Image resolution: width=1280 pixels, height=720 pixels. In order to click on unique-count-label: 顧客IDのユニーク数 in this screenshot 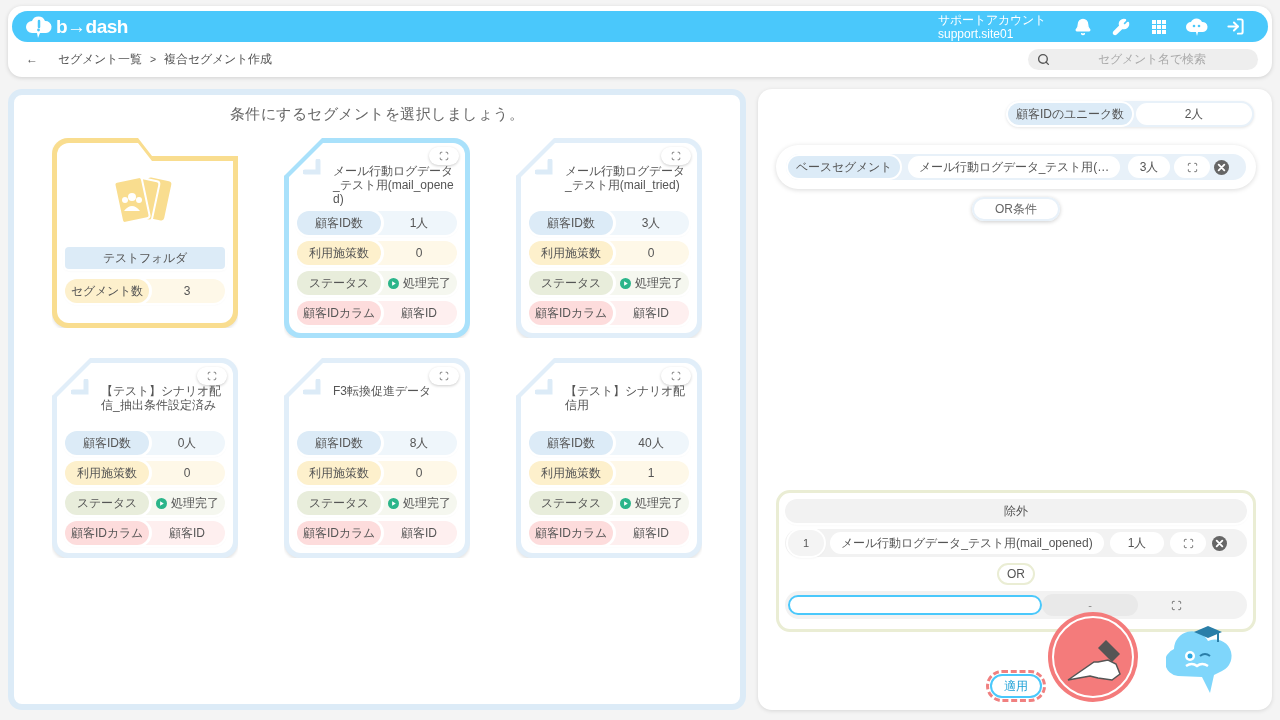, I will do `click(1070, 114)`.